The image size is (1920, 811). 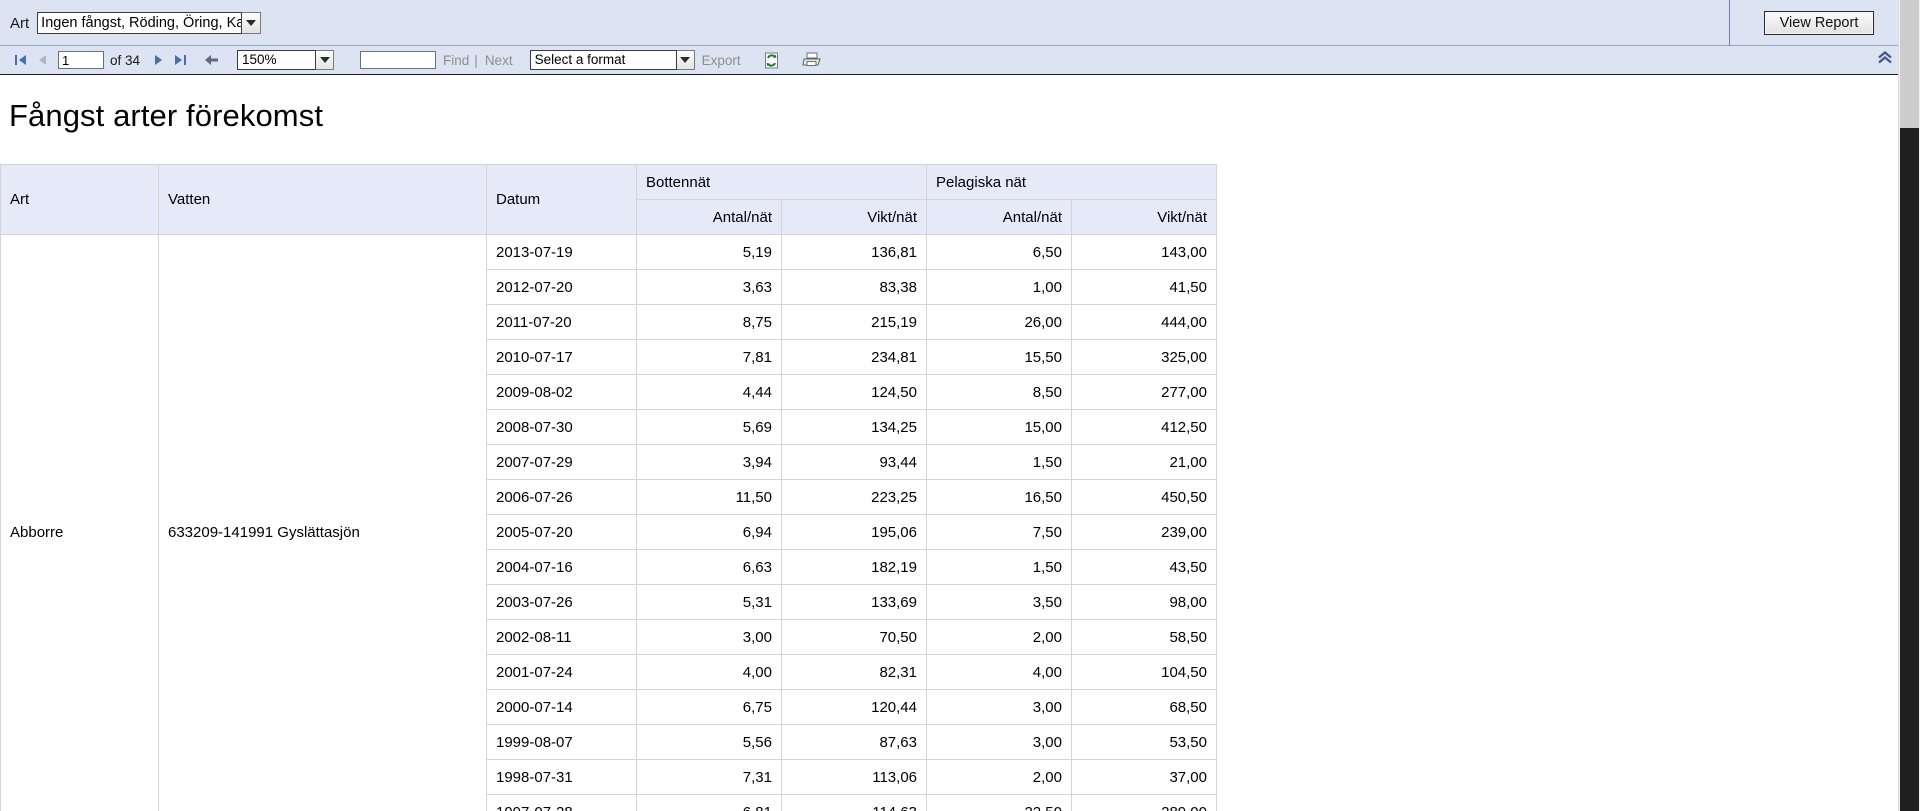 I want to click on cell-antal-pelagiska: 8,50, so click(x=999, y=392).